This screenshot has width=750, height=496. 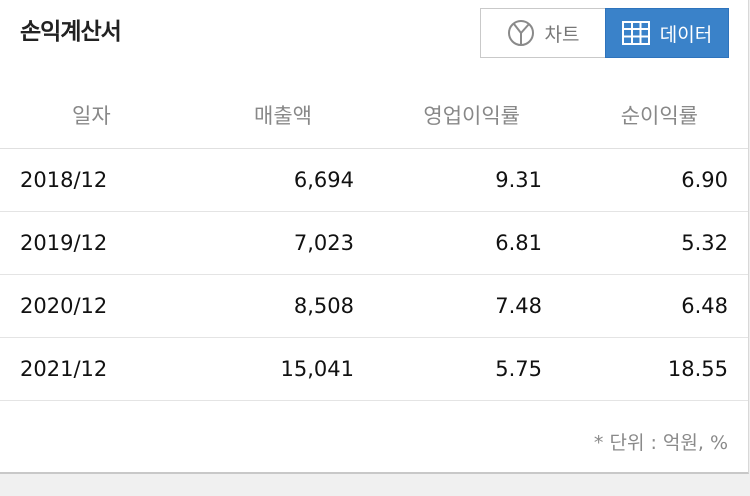 I want to click on chart-view-button: 차트, so click(x=542, y=33).